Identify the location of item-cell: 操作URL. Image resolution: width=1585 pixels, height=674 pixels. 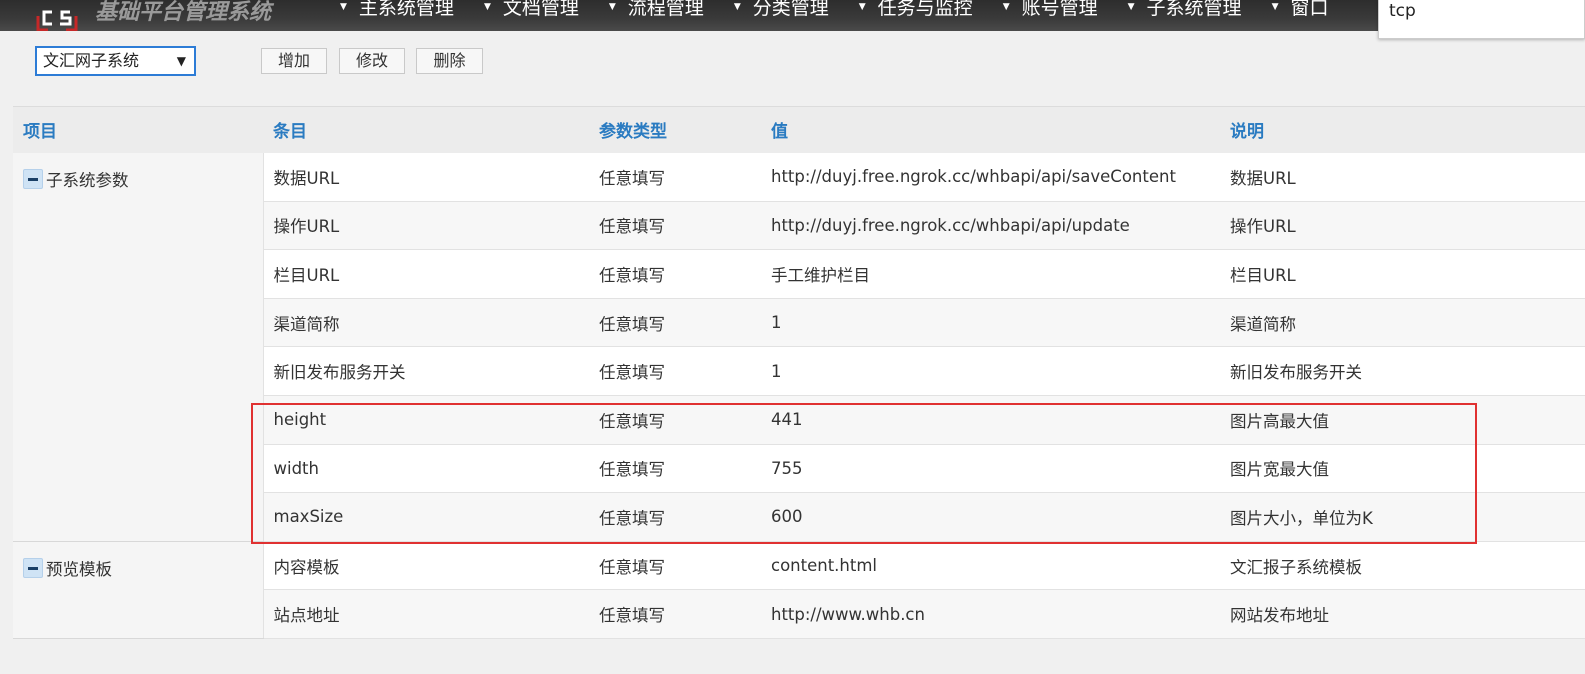
(426, 226).